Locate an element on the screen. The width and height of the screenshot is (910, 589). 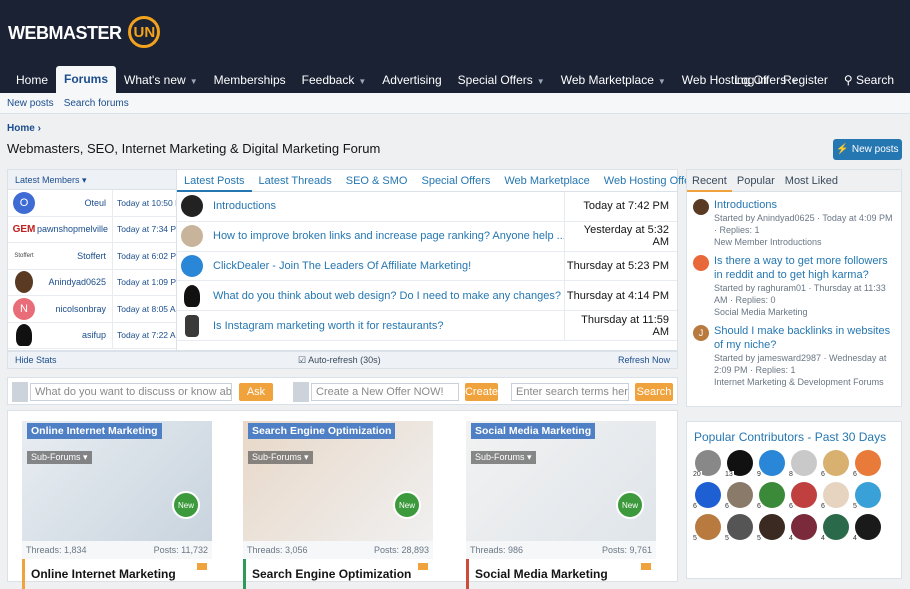
member-row: StoffertStoffertToday at 6:02 PM is located at coordinates (92, 256).